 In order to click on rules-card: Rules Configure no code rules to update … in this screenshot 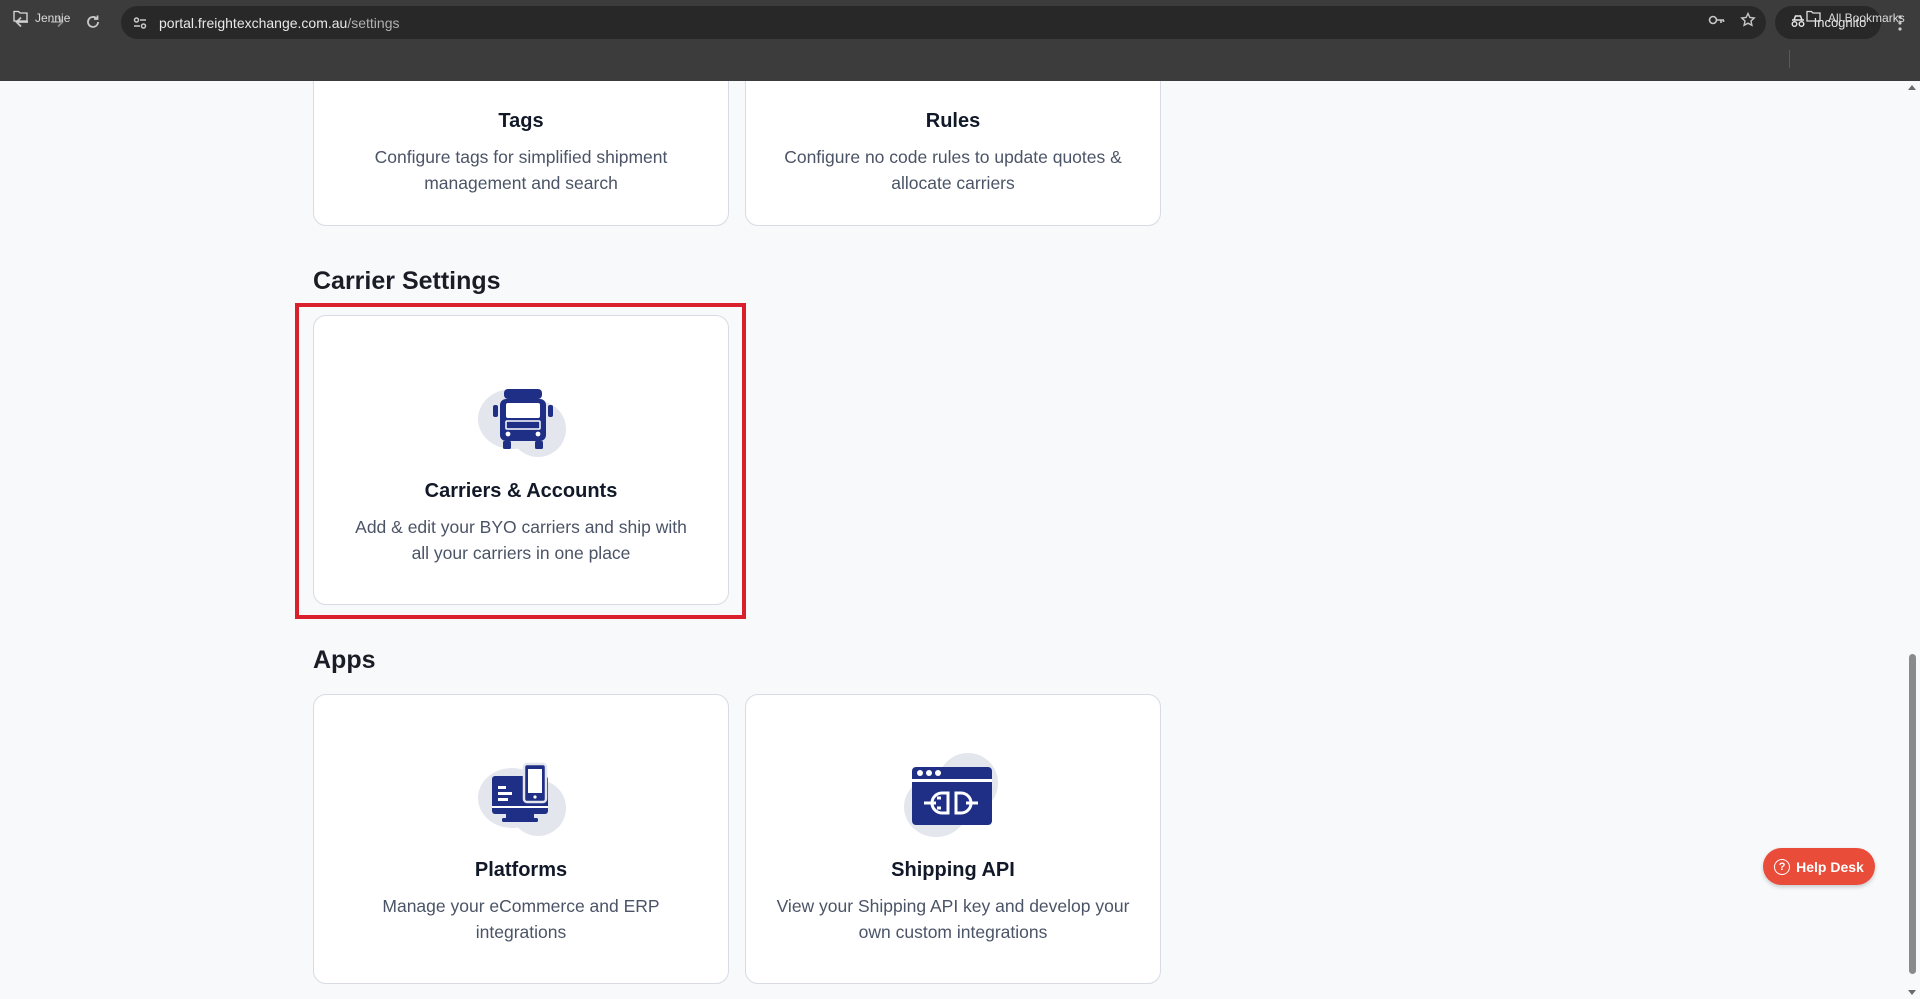, I will do `click(953, 153)`.